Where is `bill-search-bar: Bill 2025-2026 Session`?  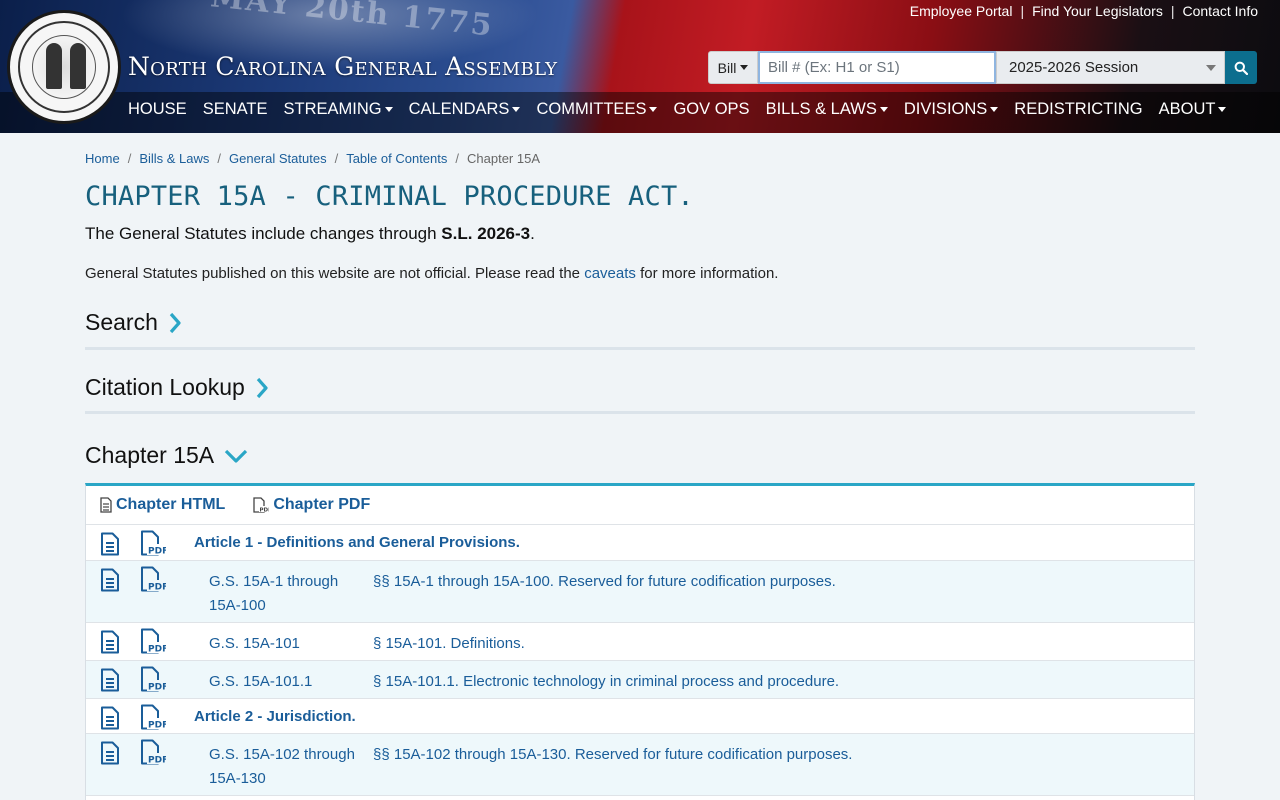 bill-search-bar: Bill 2025-2026 Session is located at coordinates (982, 67).